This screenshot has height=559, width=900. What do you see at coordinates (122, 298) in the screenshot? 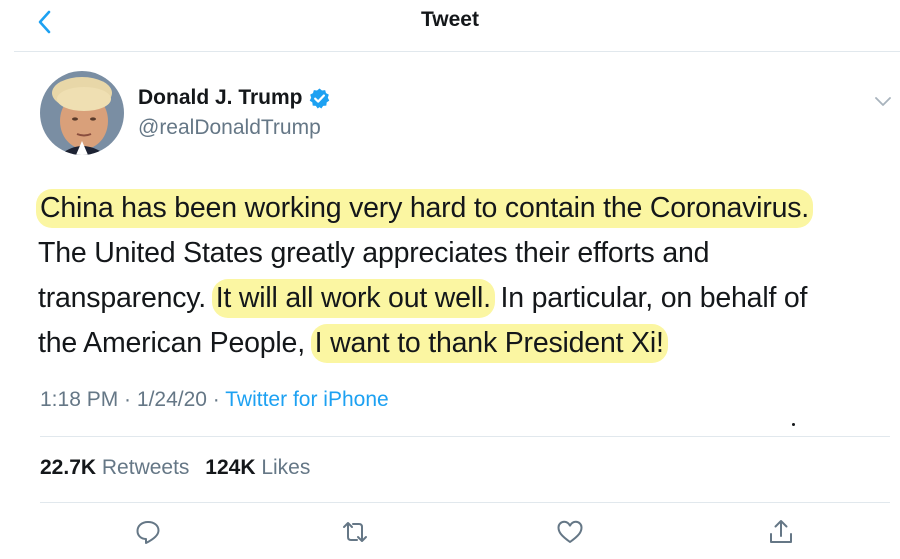
I see `tweet-line-text: transparency.` at bounding box center [122, 298].